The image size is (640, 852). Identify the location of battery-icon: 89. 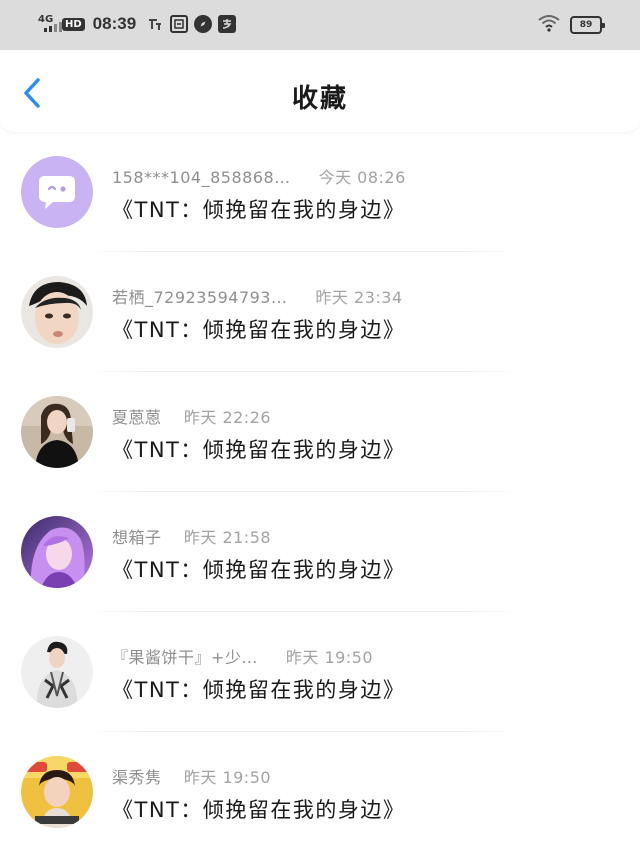
(587, 25).